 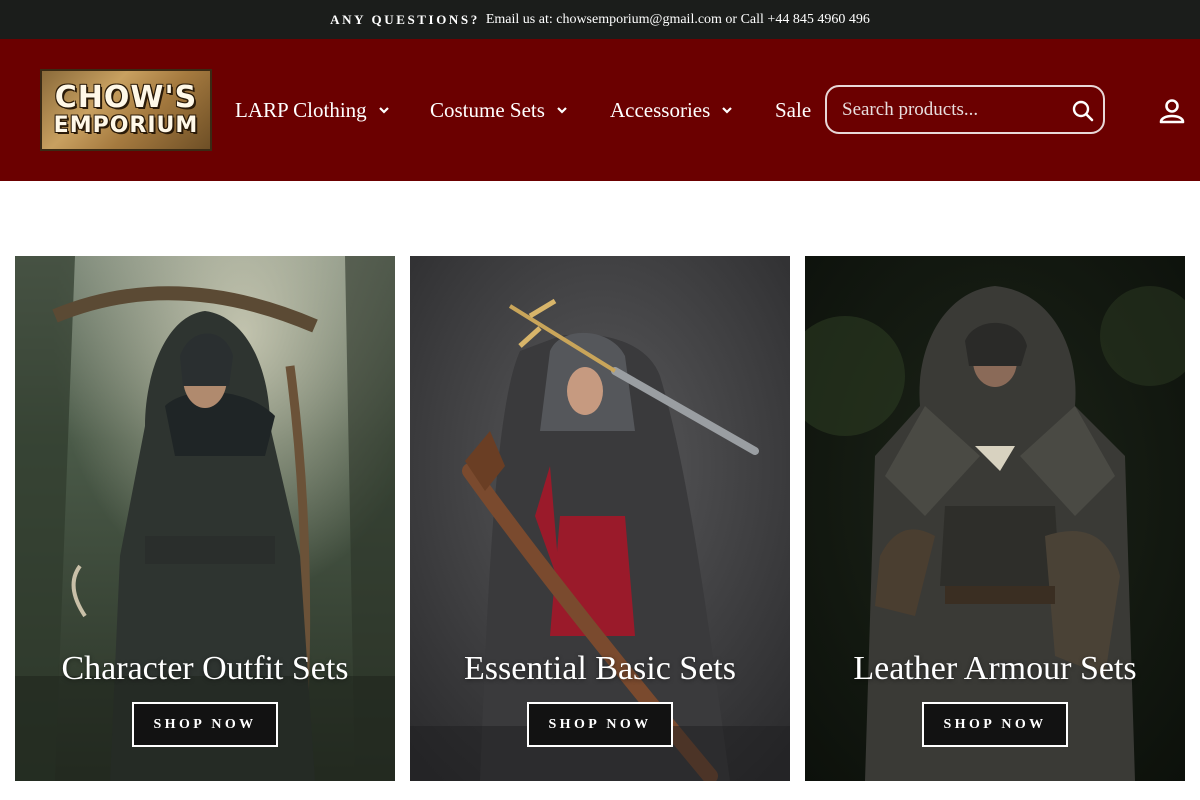 What do you see at coordinates (1083, 111) in the screenshot?
I see `search-icon` at bounding box center [1083, 111].